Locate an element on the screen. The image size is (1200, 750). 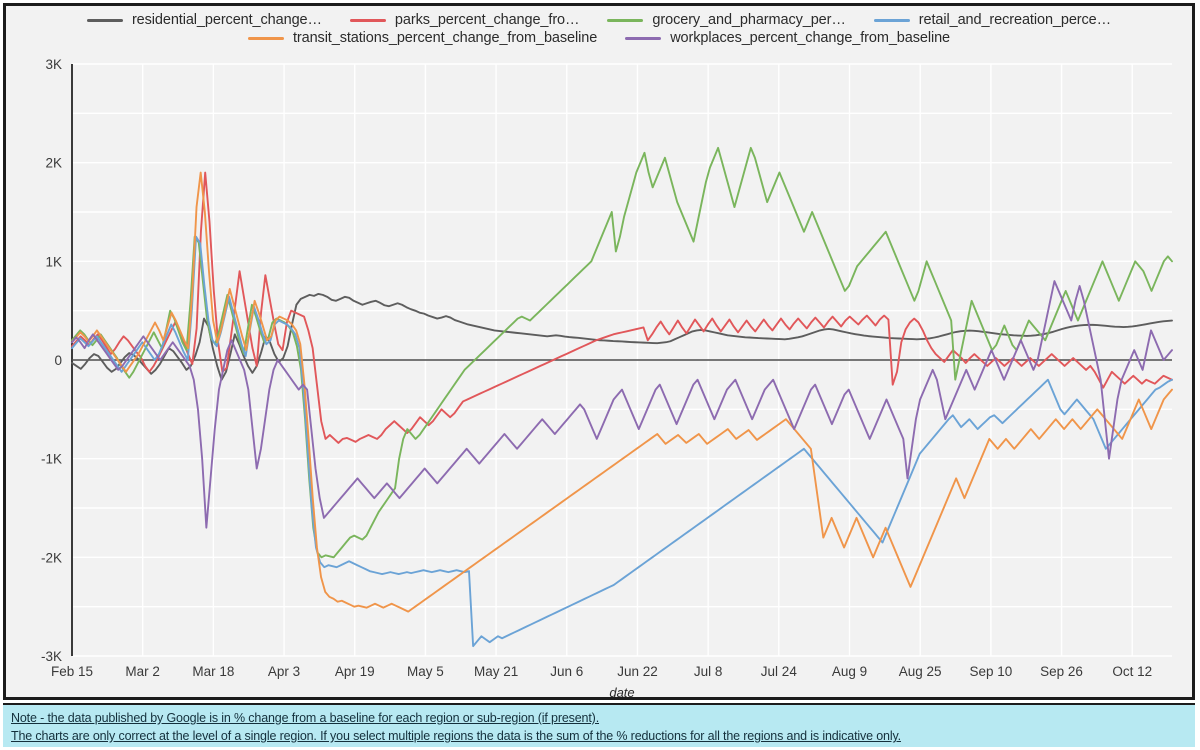
x-tick-label: Oct 12 is located at coordinates (1132, 671).